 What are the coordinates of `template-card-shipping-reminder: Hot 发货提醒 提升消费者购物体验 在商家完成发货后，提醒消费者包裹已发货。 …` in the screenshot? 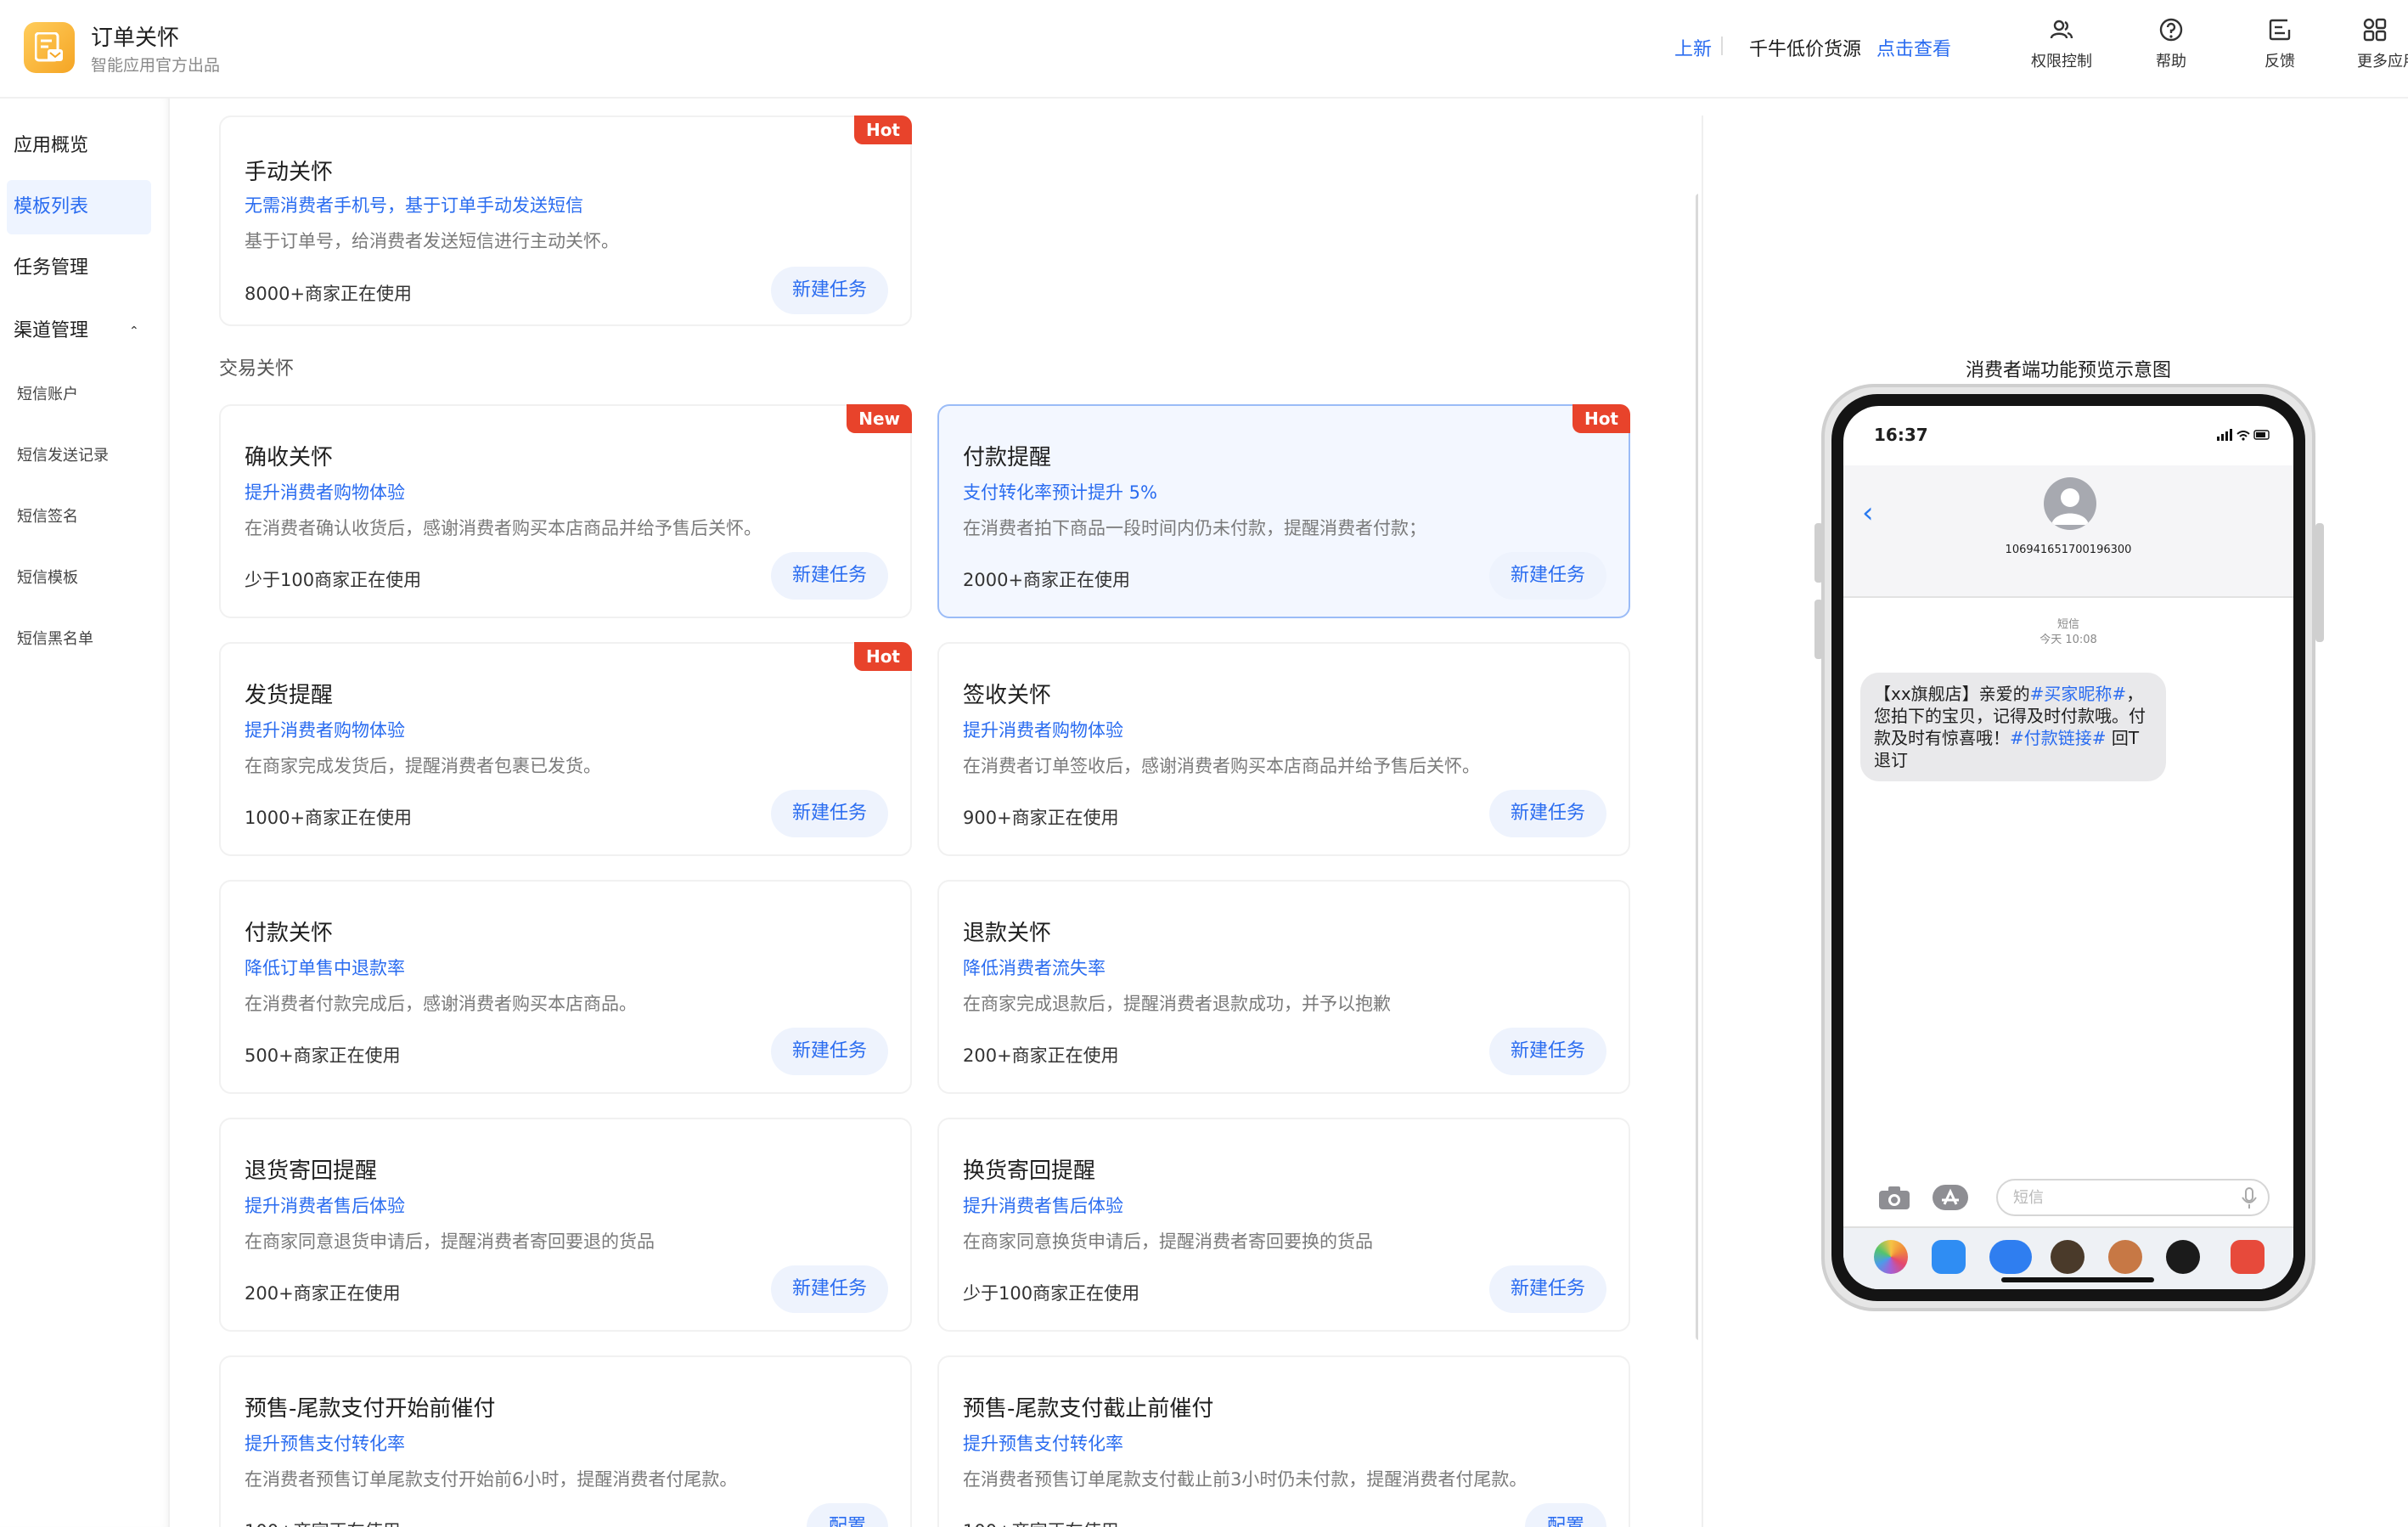 It's located at (565, 749).